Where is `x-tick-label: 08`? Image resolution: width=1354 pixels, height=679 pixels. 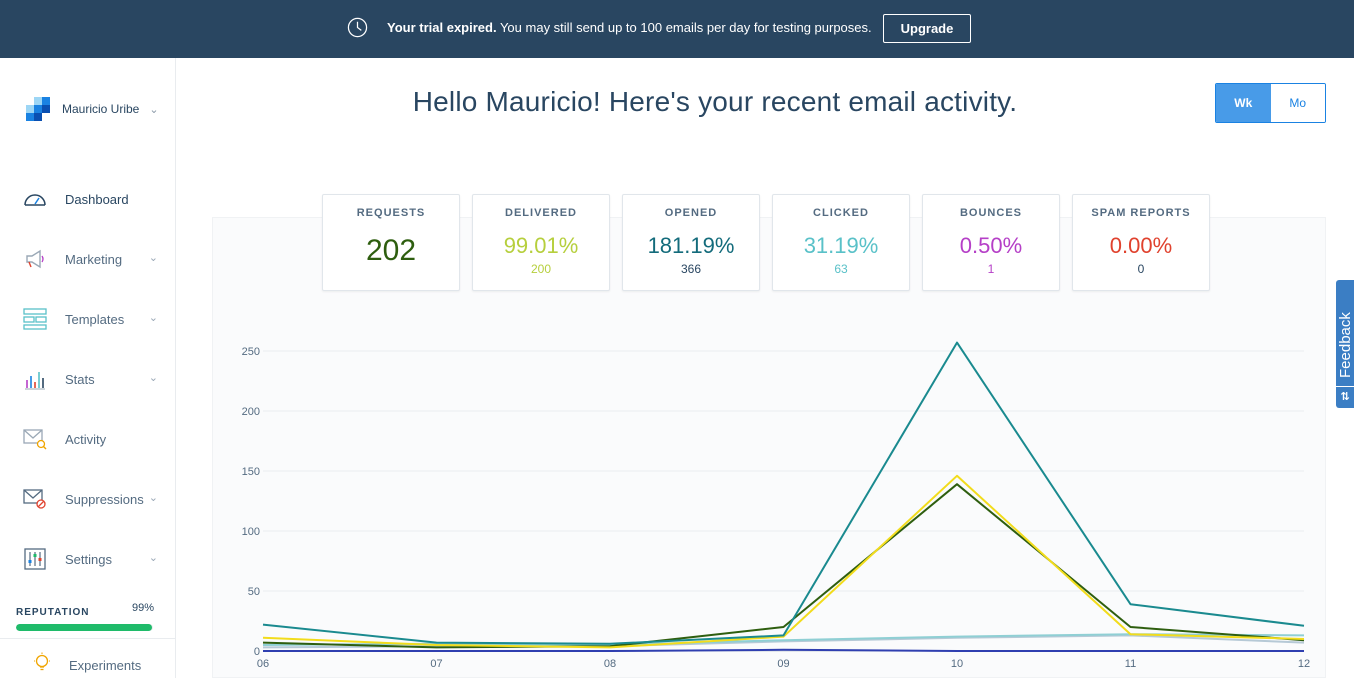
x-tick-label: 08 is located at coordinates (610, 664).